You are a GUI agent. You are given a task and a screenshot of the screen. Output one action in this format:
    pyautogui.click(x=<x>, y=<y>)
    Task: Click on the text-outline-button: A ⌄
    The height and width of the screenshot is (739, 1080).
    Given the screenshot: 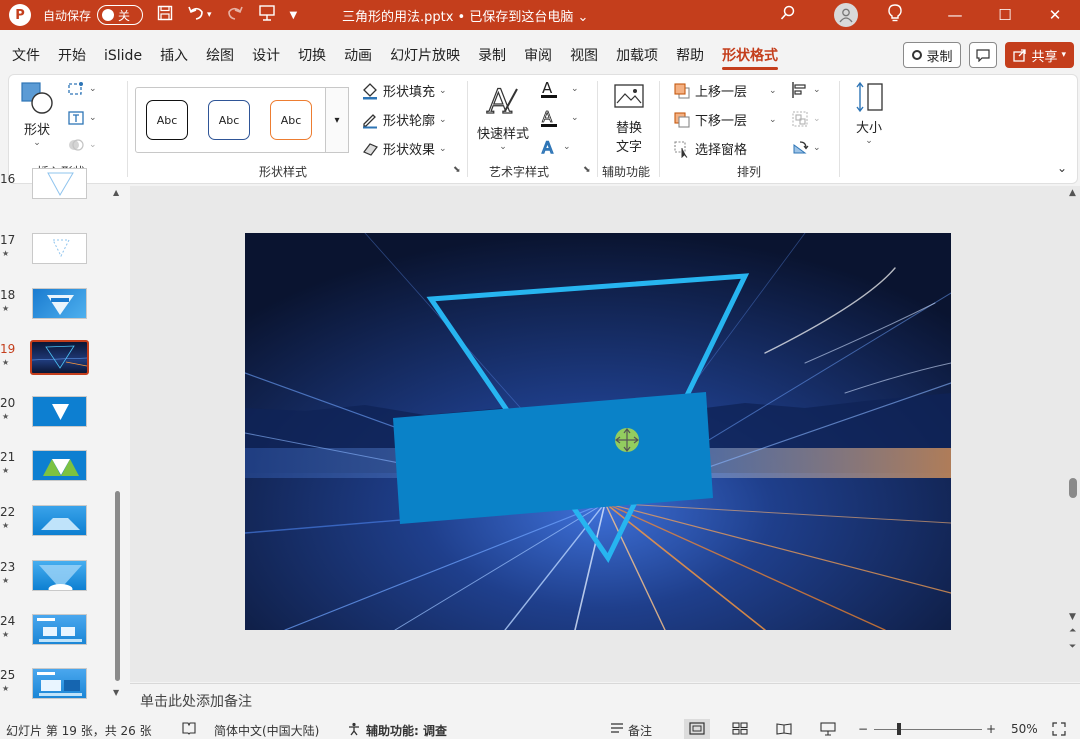 What is the action you would take?
    pyautogui.click(x=559, y=118)
    